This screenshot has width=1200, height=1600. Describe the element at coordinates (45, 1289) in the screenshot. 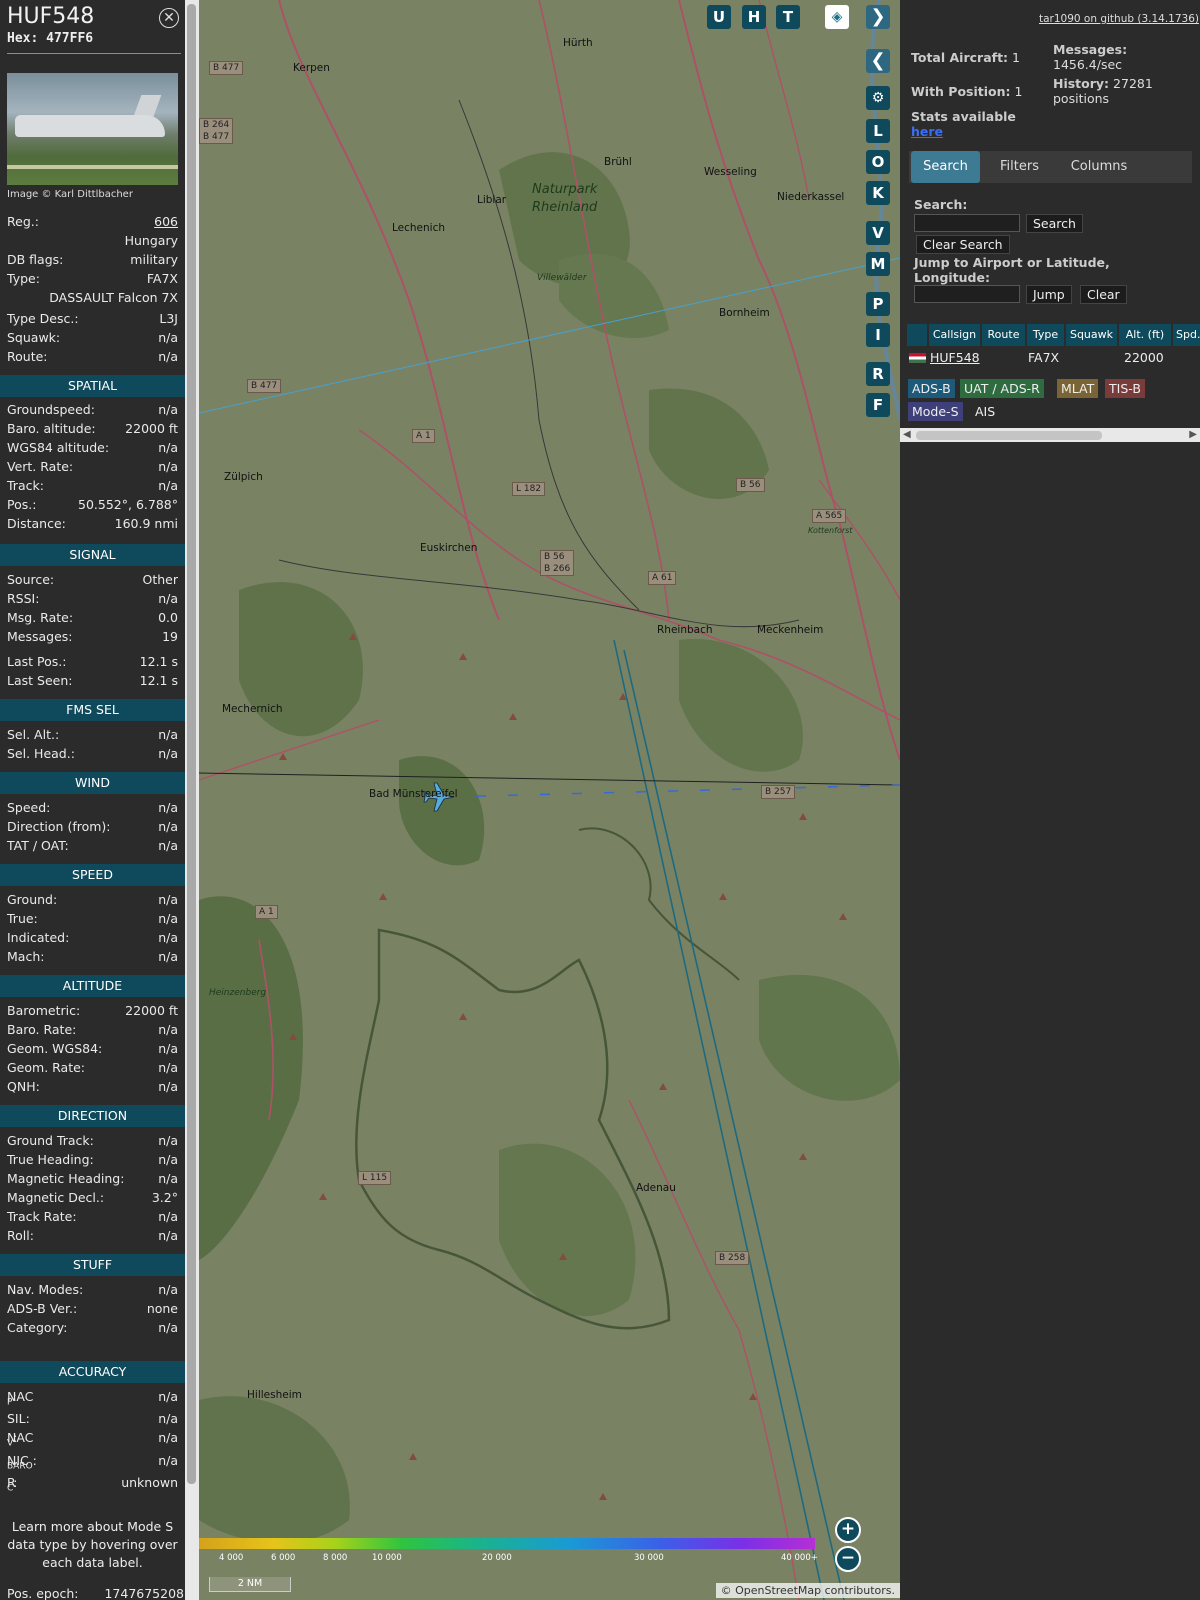

I see `info-row-label: Nav. Modes:` at that location.